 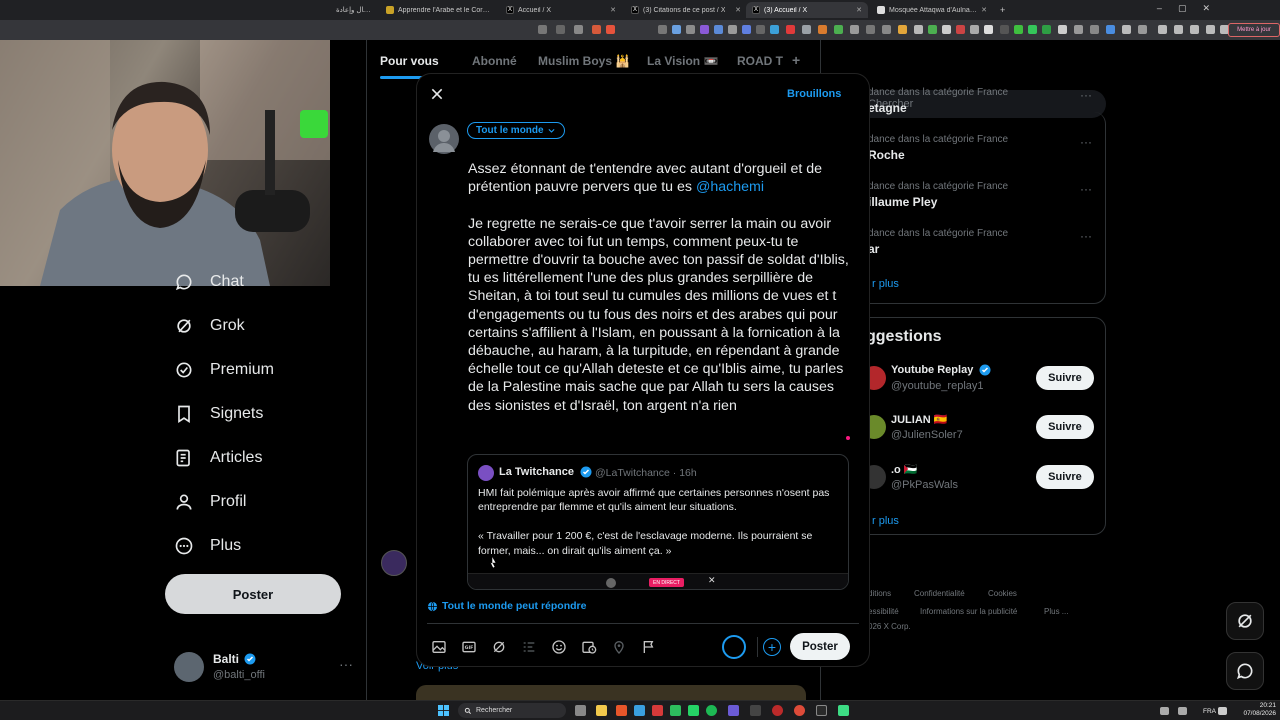 I want to click on show-more-trends-link: r plus, so click(x=885, y=284).